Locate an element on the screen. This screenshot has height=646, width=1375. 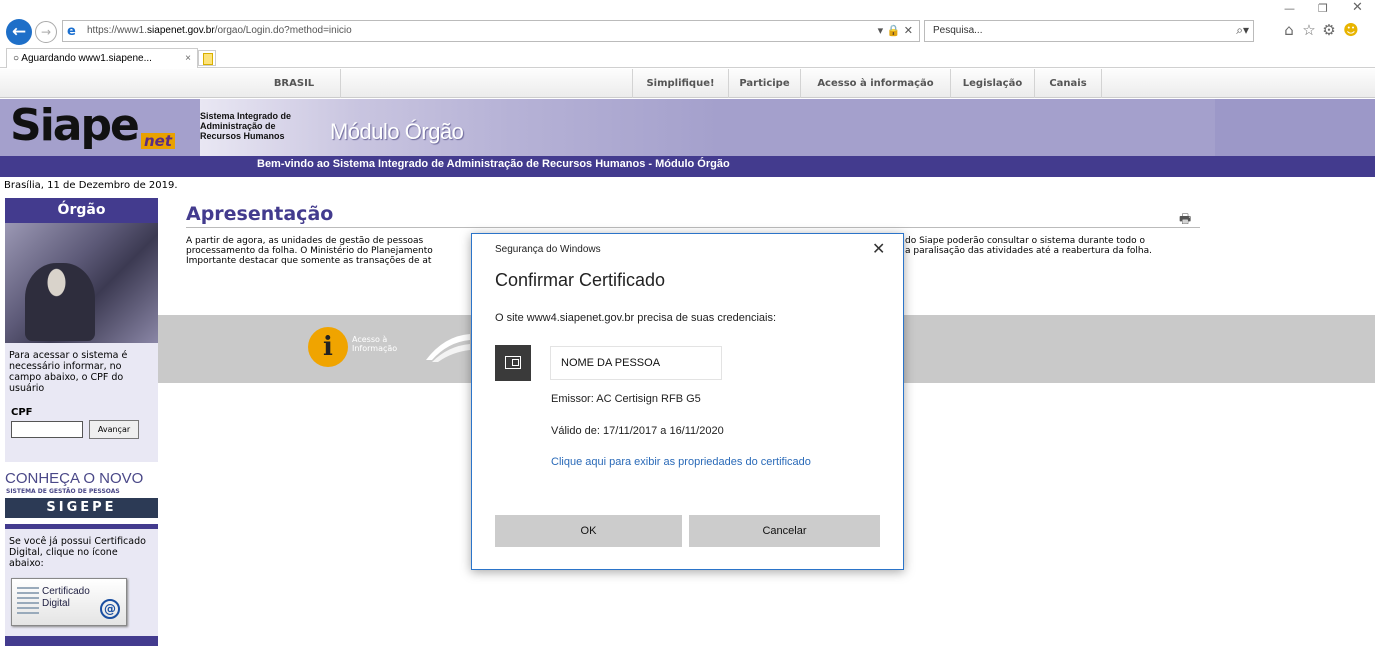
gov-link-canais: Canais is located at coordinates (1068, 83).